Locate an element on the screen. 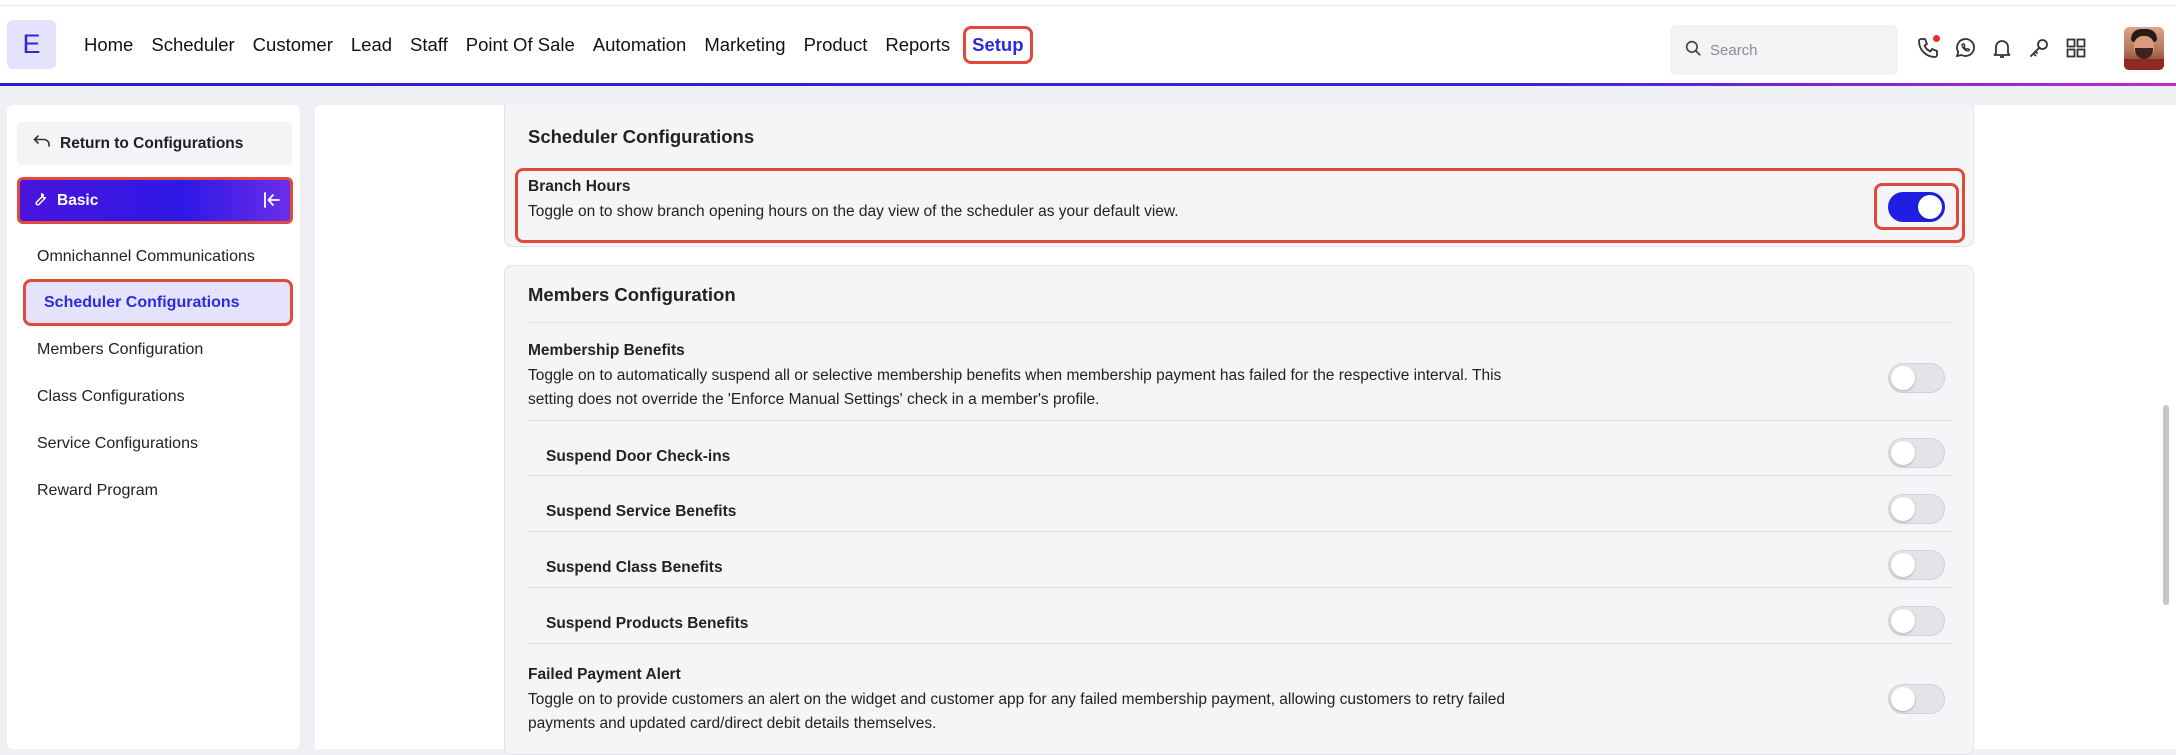  nav-item-scheduler: Scheduler is located at coordinates (192, 45).